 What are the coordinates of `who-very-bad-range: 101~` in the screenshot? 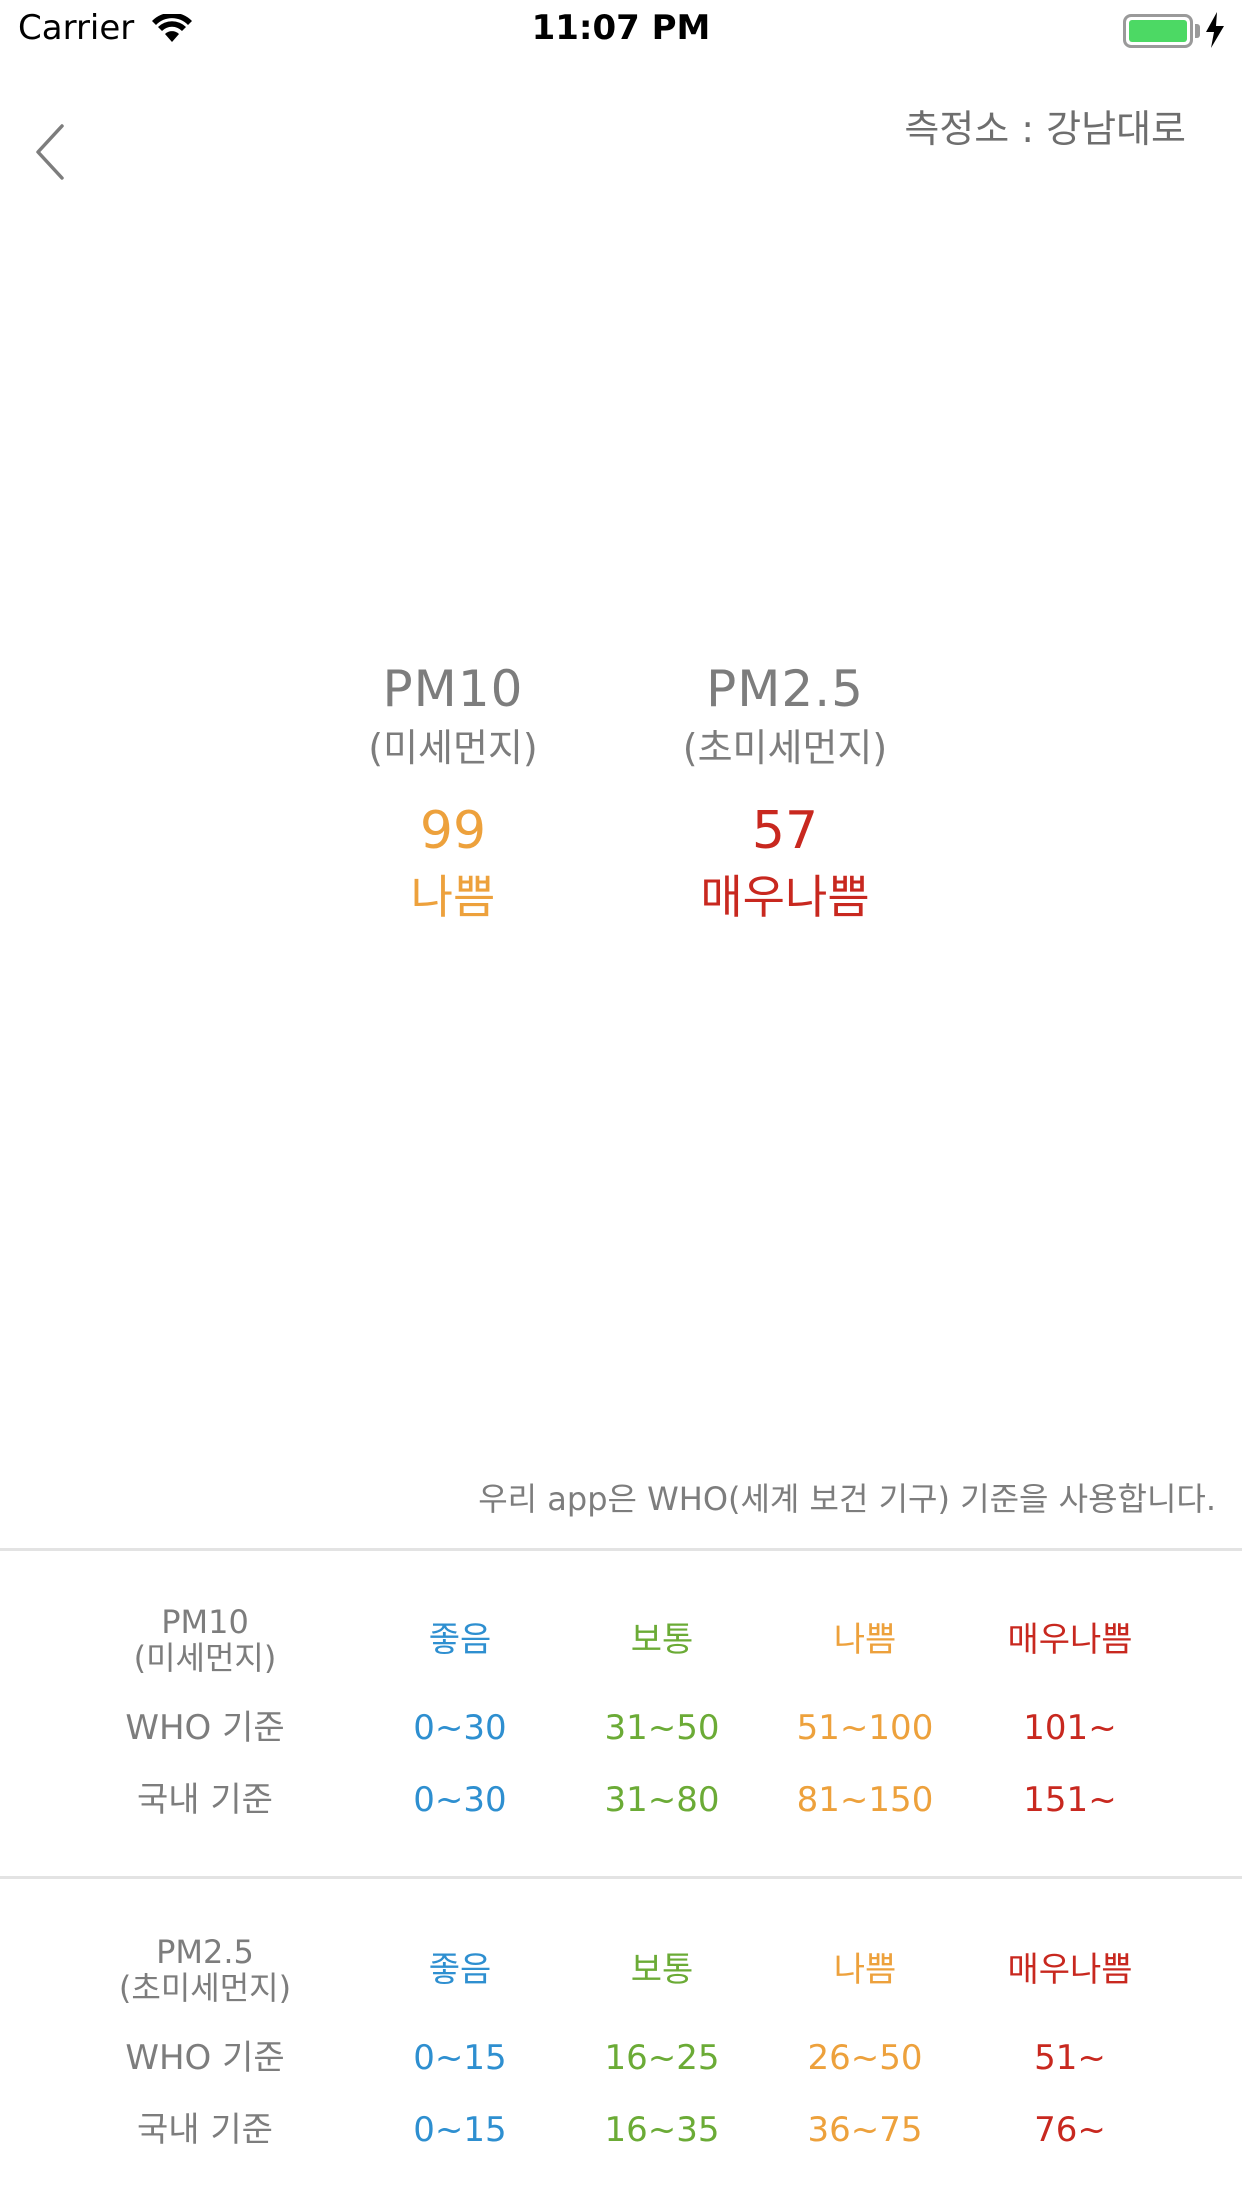 It's located at (1070, 1728).